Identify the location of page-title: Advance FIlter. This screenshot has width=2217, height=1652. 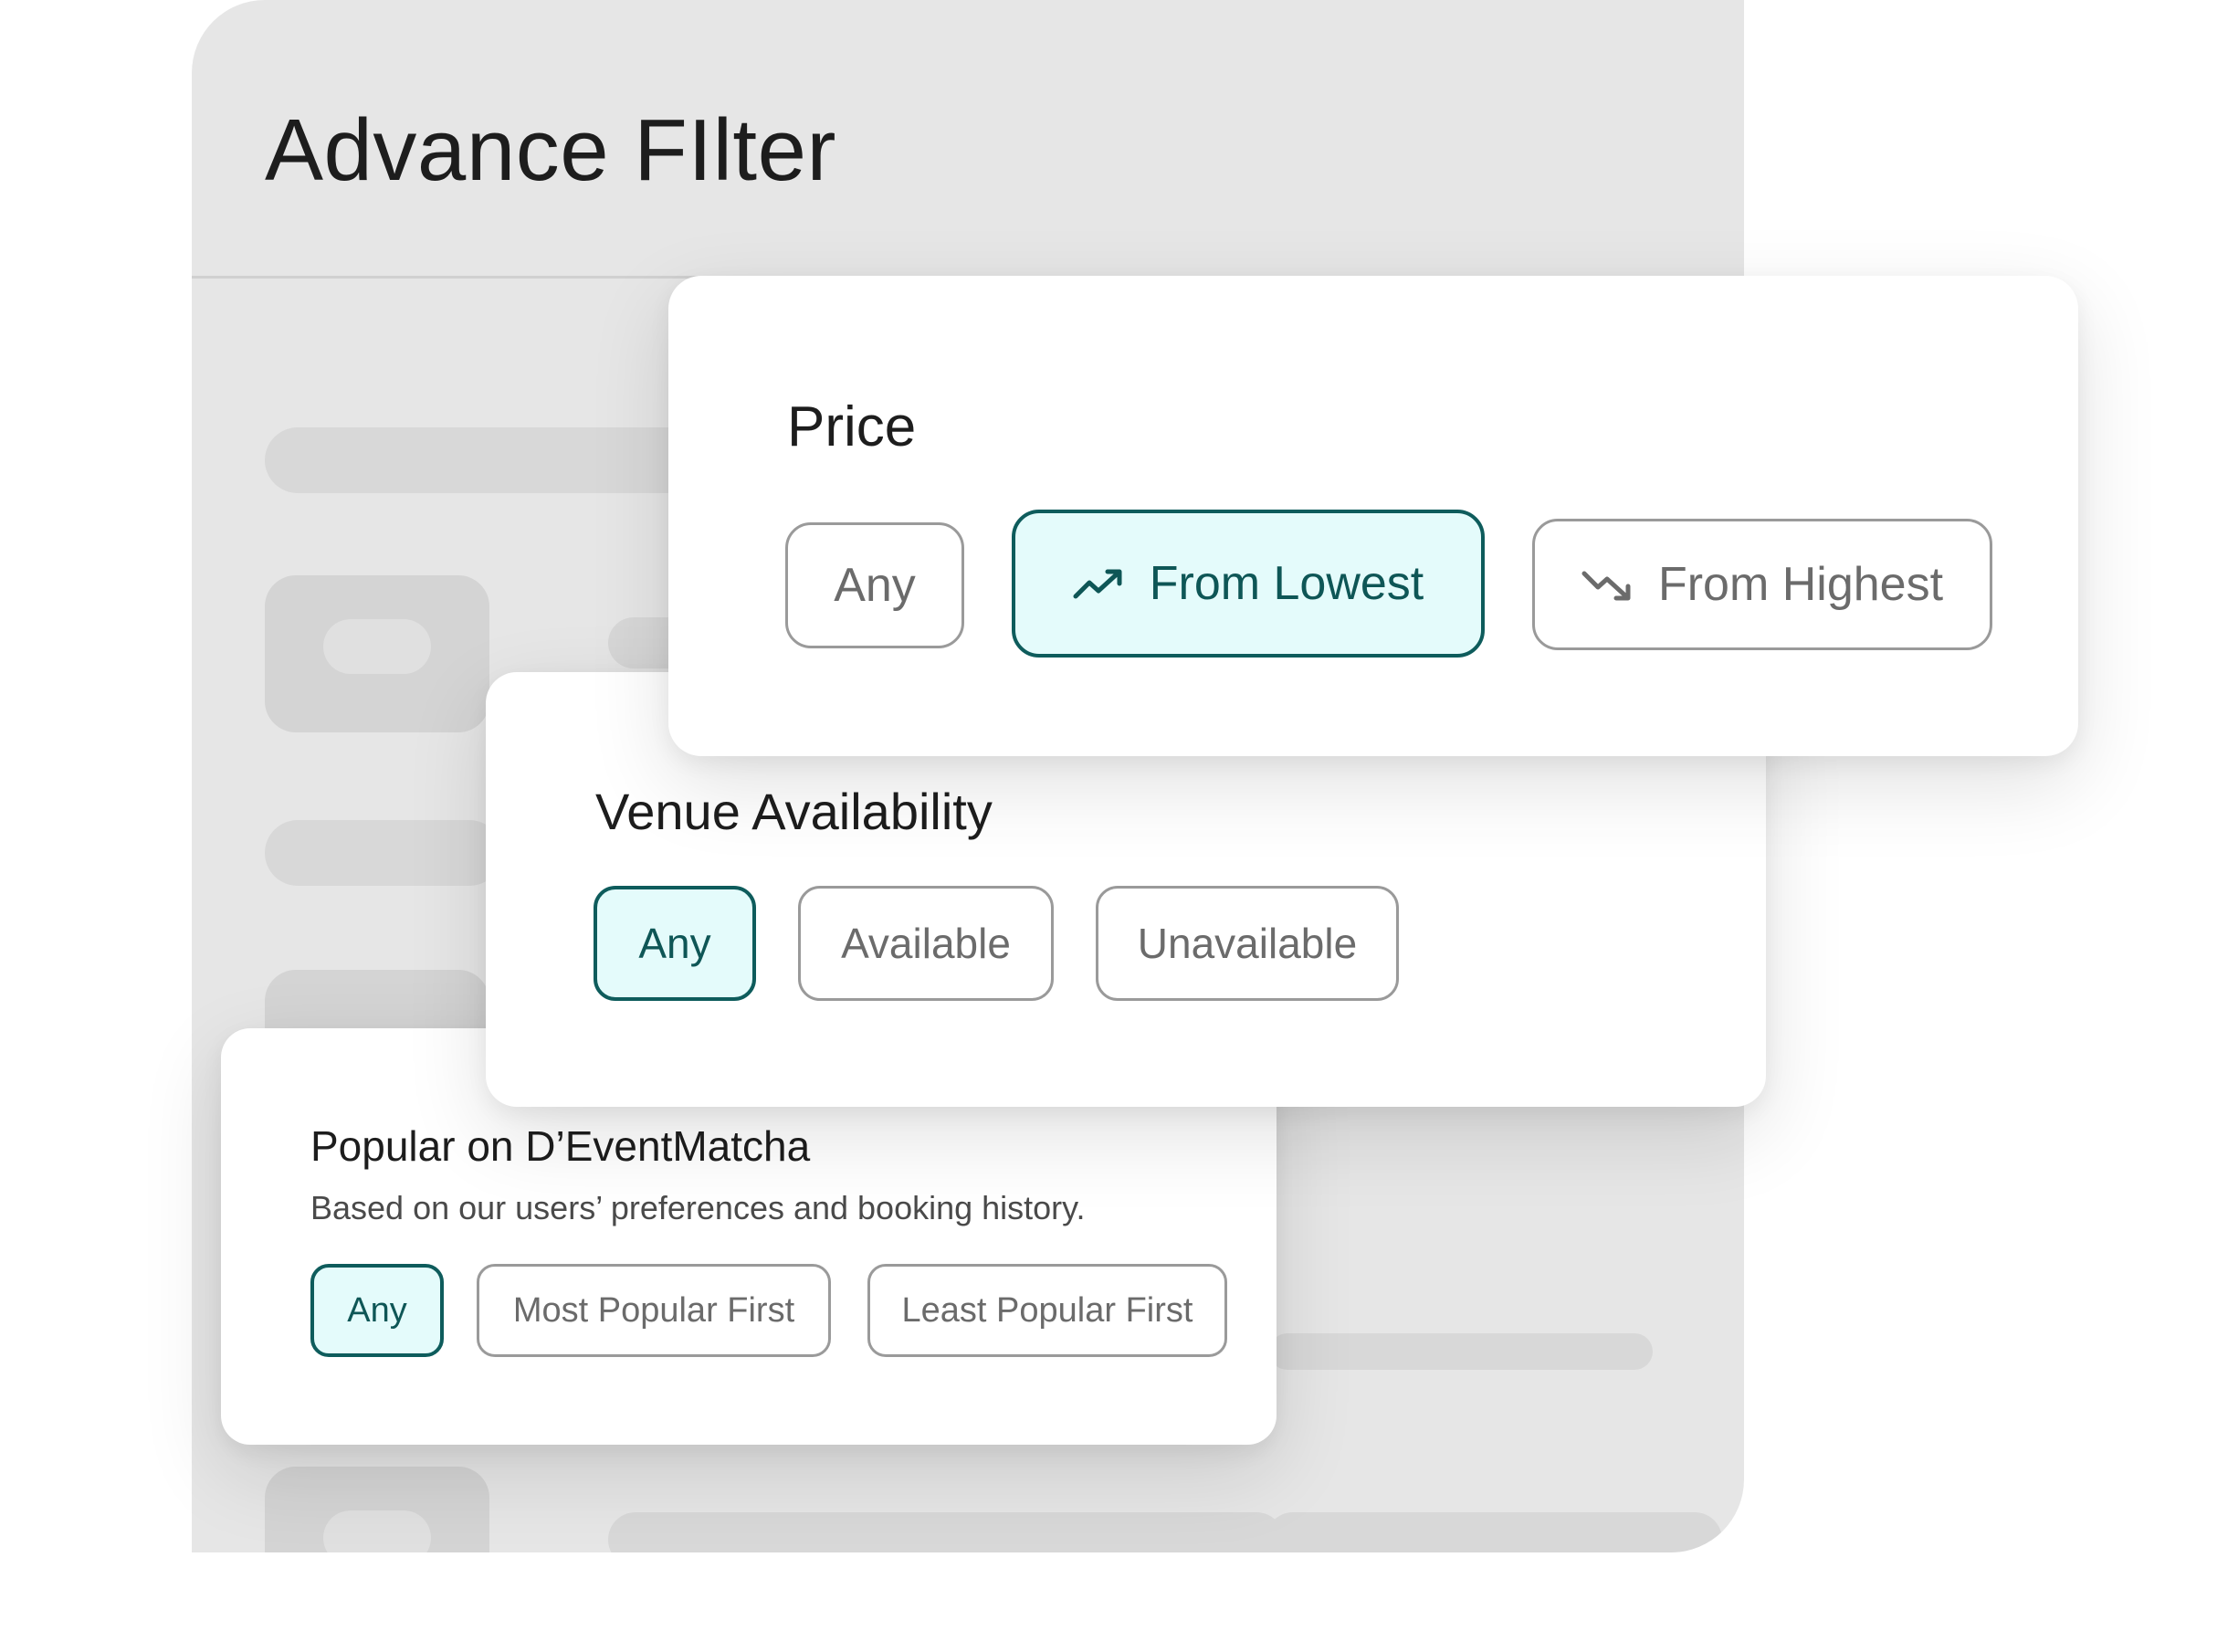
(550, 150).